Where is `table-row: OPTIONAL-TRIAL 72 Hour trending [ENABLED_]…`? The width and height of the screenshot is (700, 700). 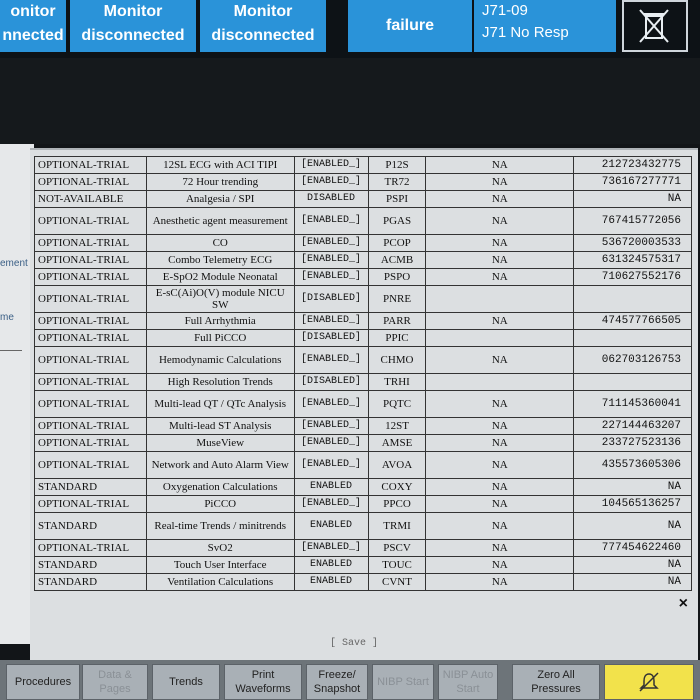
table-row: OPTIONAL-TRIAL 72 Hour trending [ENABLED_]… is located at coordinates (363, 182).